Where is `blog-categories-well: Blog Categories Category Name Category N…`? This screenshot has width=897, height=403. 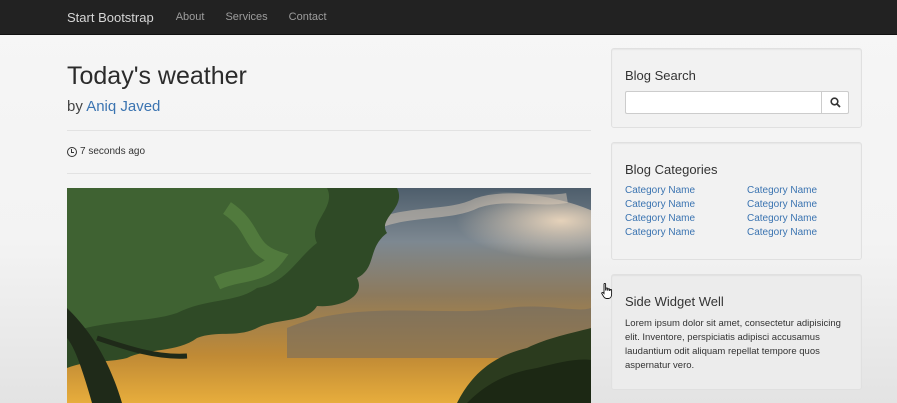 blog-categories-well: Blog Categories Category Name Category N… is located at coordinates (736, 201).